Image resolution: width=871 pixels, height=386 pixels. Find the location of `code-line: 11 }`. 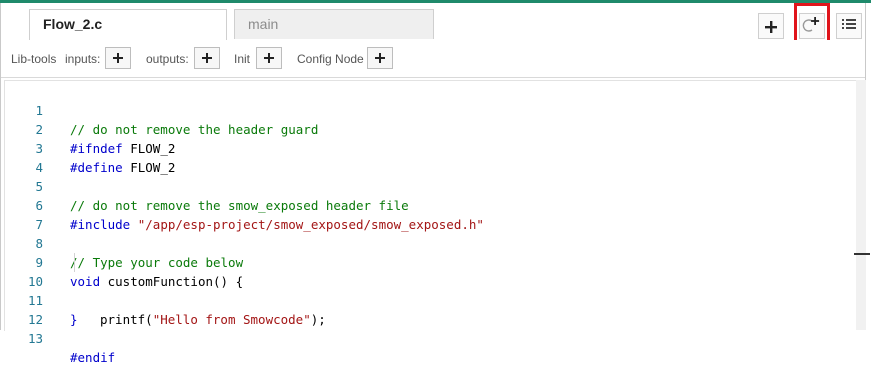

code-line: 11 } is located at coordinates (430, 299).